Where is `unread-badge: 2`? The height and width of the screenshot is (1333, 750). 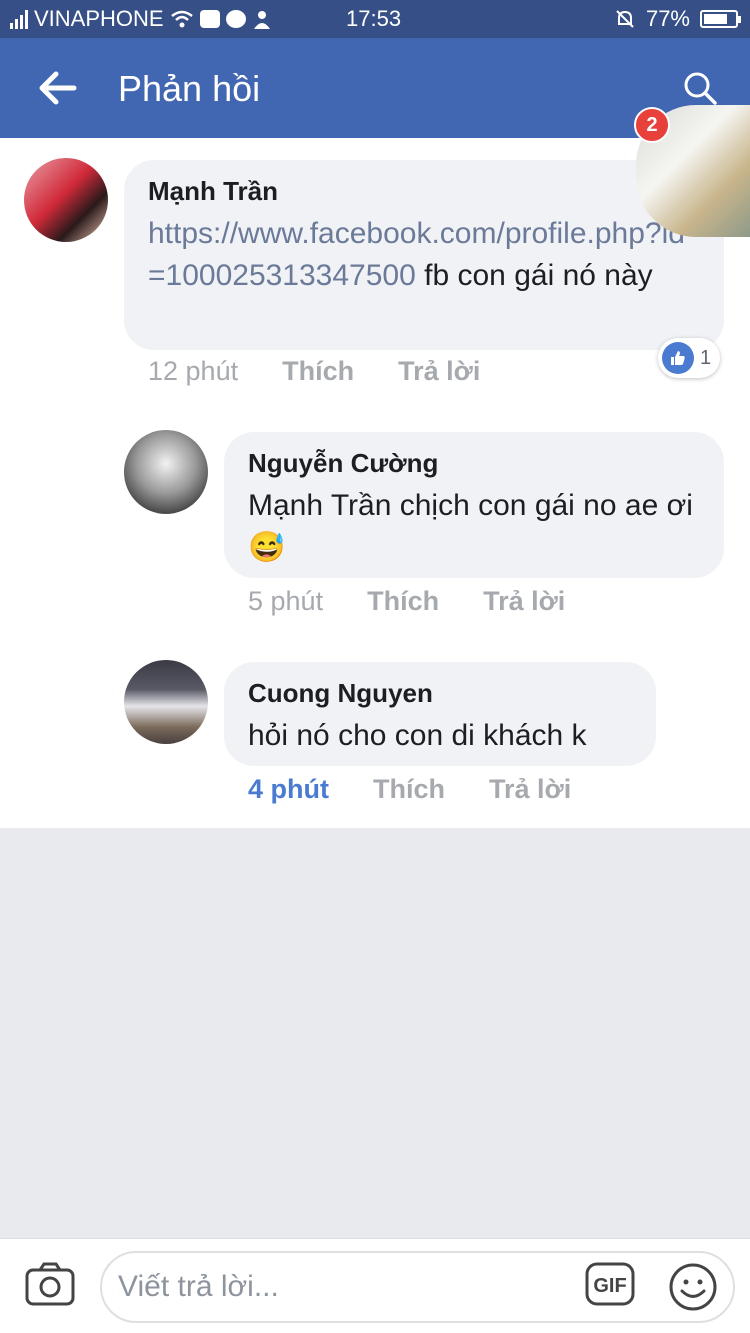 unread-badge: 2 is located at coordinates (652, 125).